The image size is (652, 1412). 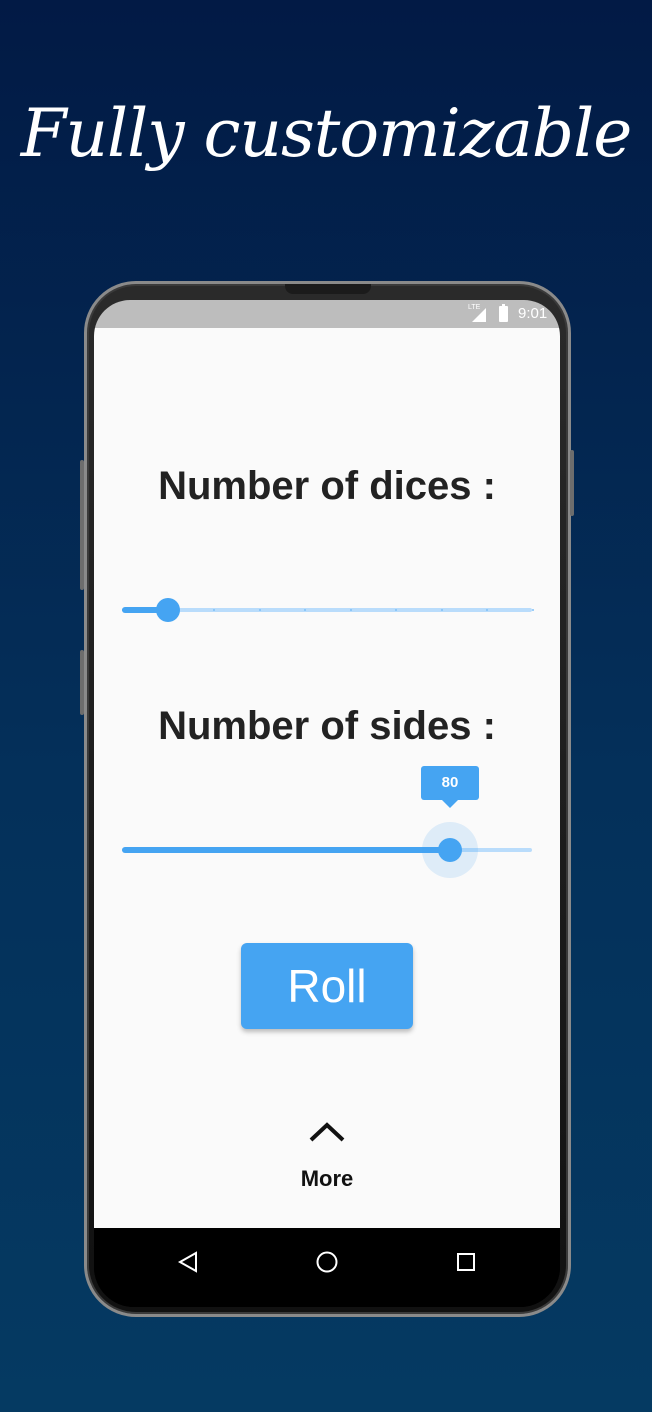 What do you see at coordinates (327, 1132) in the screenshot?
I see `chevron-up-icon` at bounding box center [327, 1132].